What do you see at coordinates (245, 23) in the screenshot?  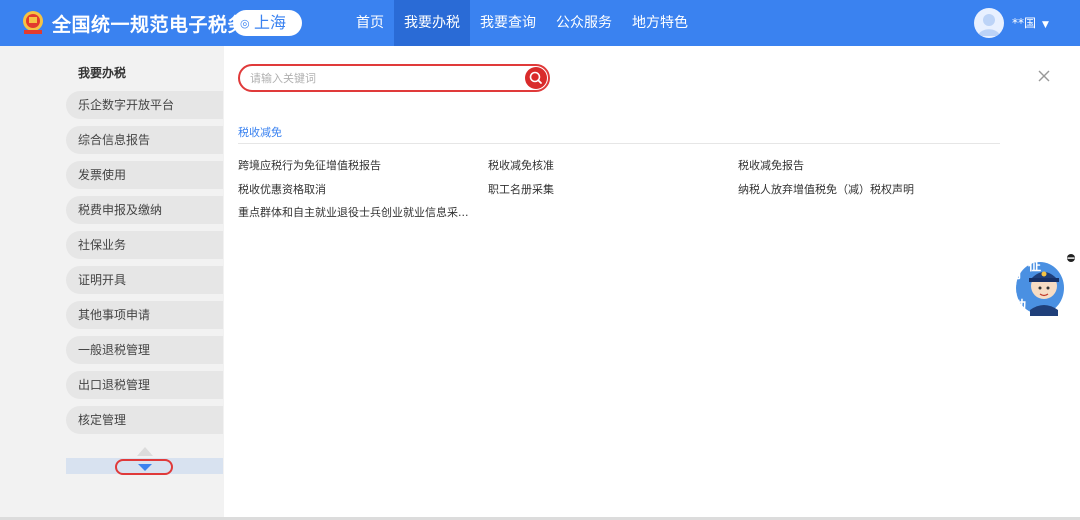 I see `location-pin-icon: ◎` at bounding box center [245, 23].